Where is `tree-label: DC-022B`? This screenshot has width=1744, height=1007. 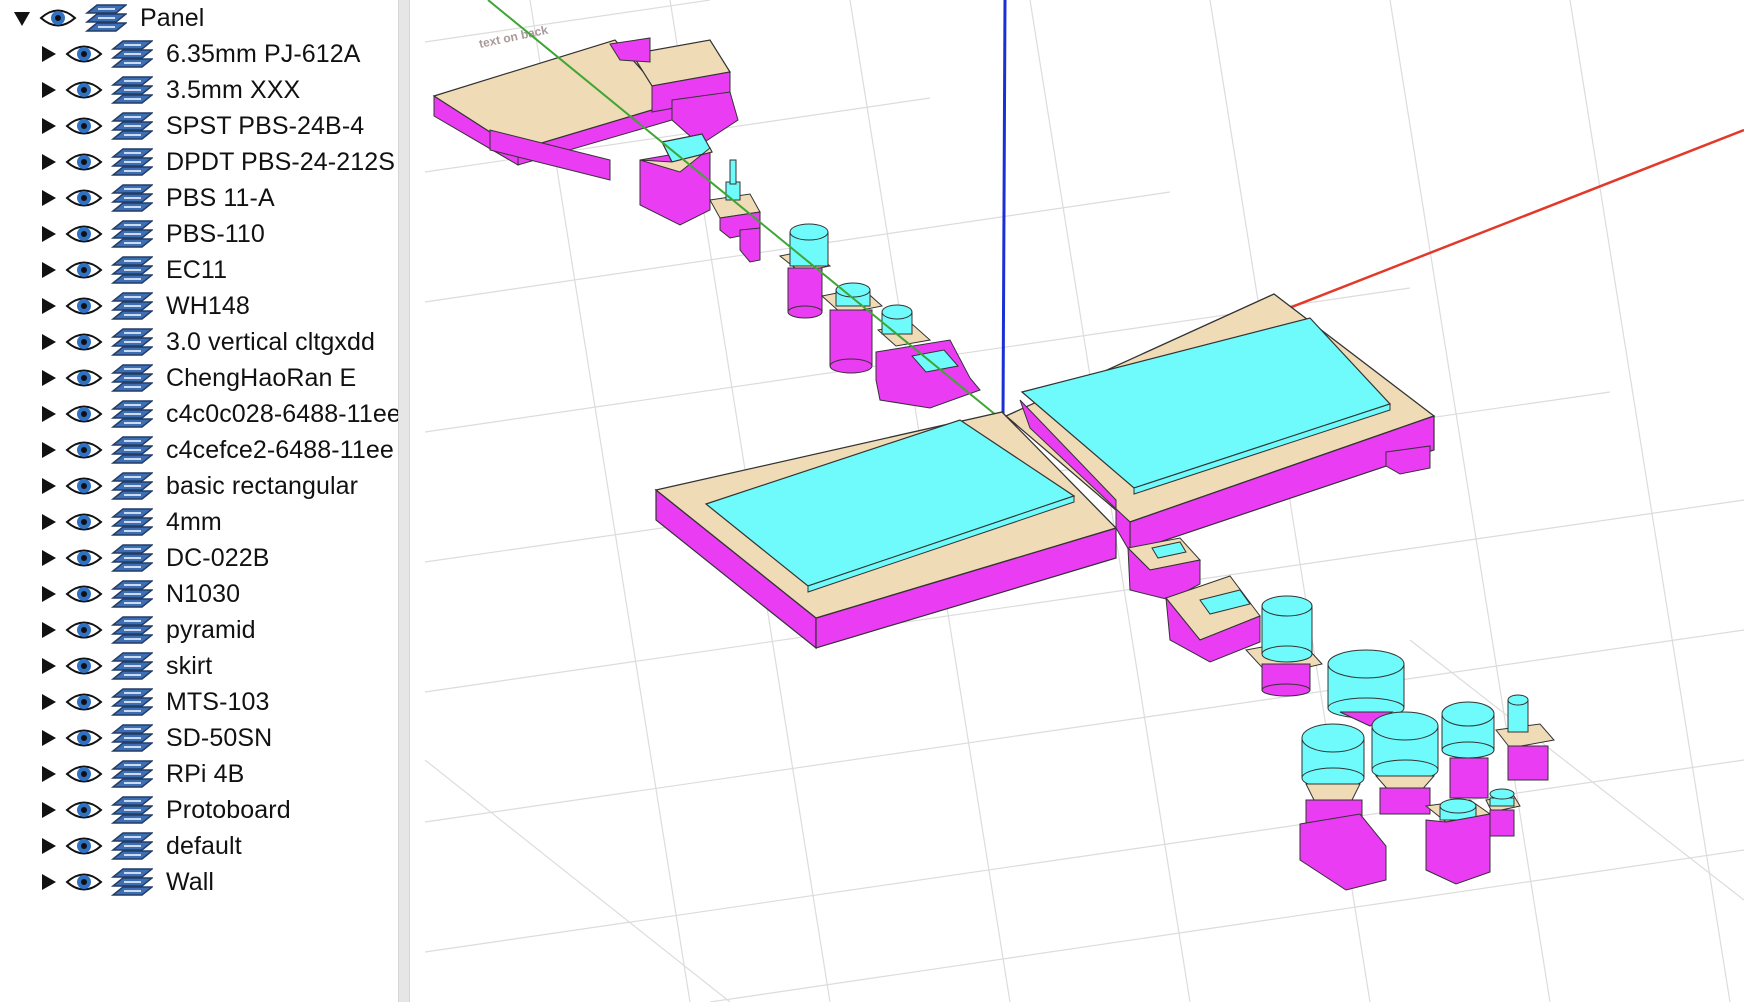
tree-label: DC-022B is located at coordinates (218, 558).